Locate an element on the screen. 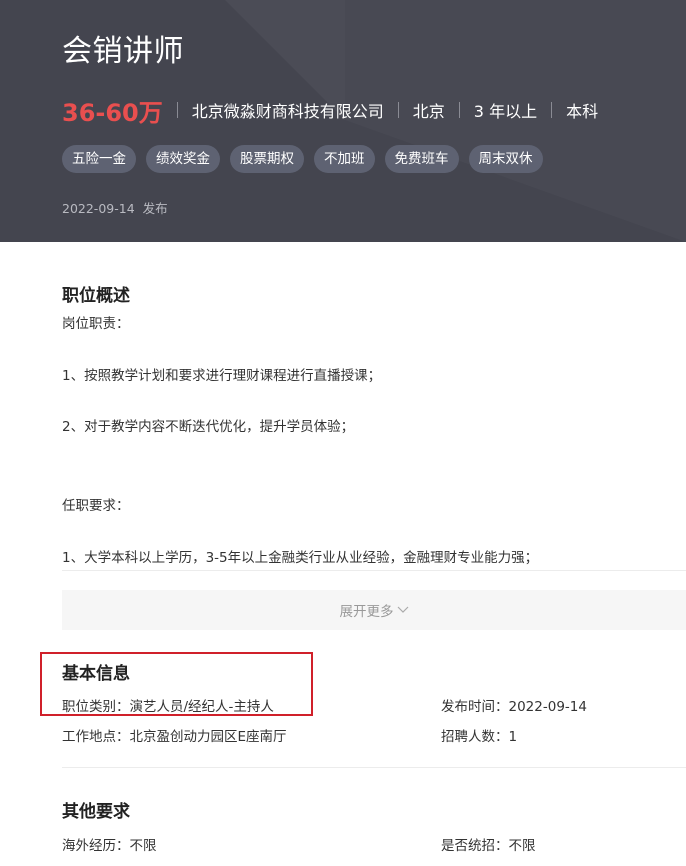 Image resolution: width=686 pixels, height=866 pixels. other-requirements-title: 其他要求 is located at coordinates (96, 812).